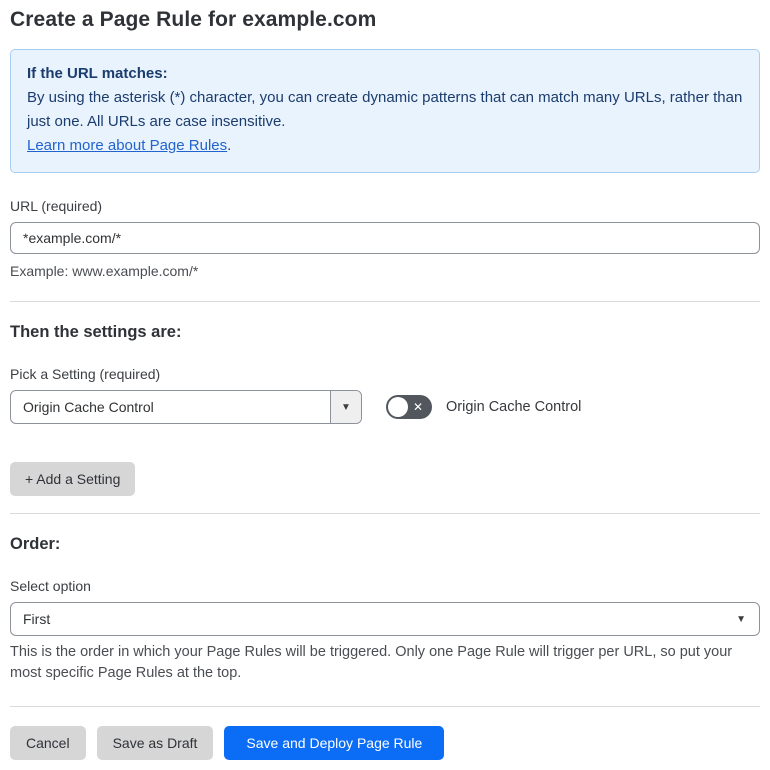 The image size is (770, 770). I want to click on toggle-label: Origin Cache Control, so click(514, 407).